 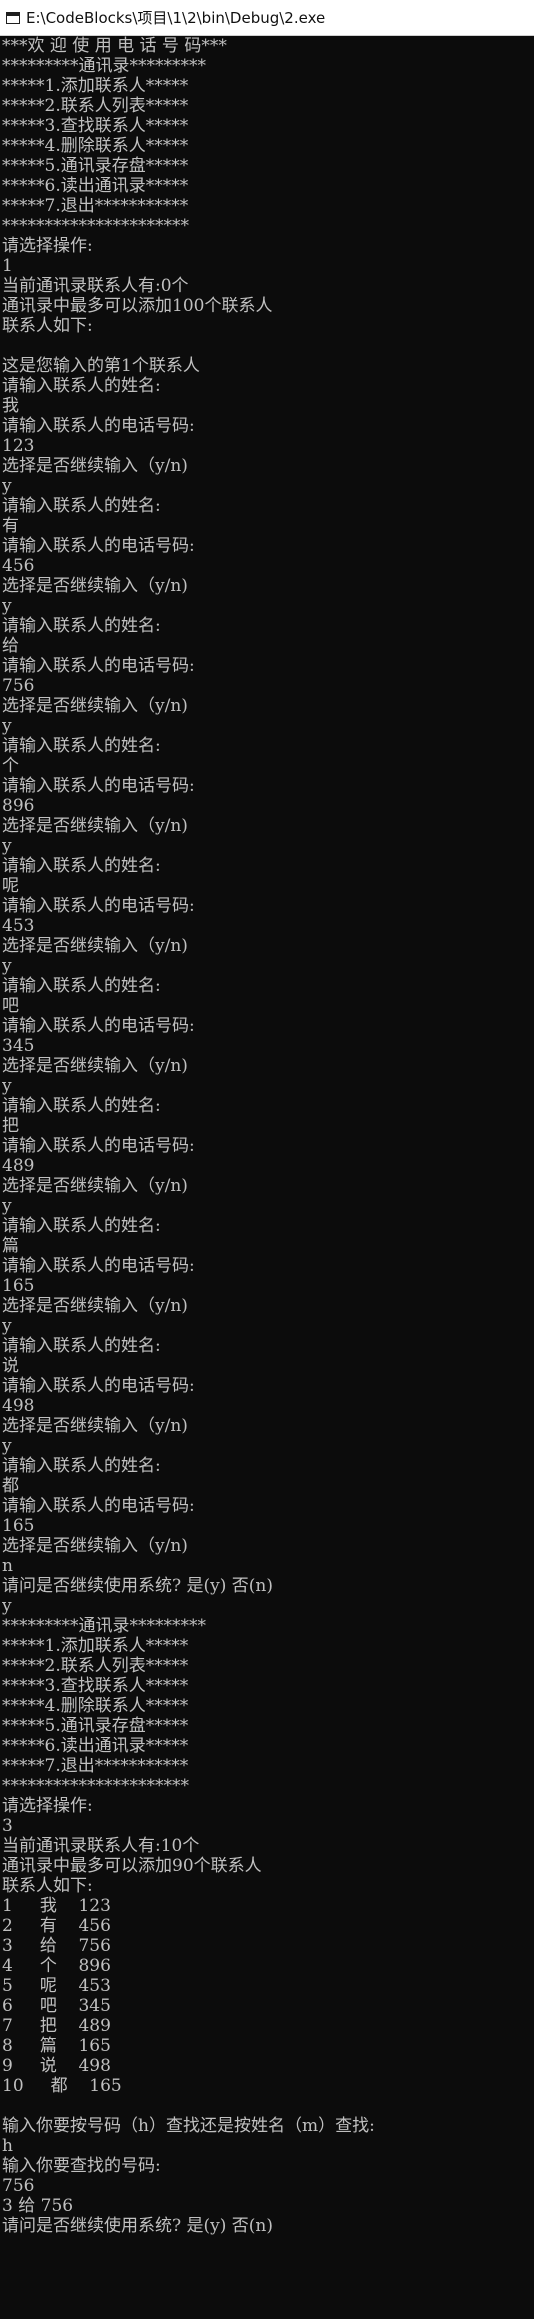 I want to click on console-line: 9 说 498, so click(x=56, y=2066).